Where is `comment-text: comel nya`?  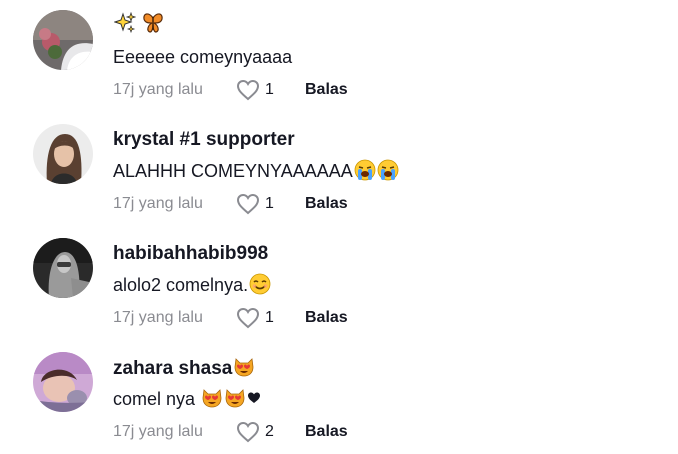
comment-text: comel nya is located at coordinates (187, 399).